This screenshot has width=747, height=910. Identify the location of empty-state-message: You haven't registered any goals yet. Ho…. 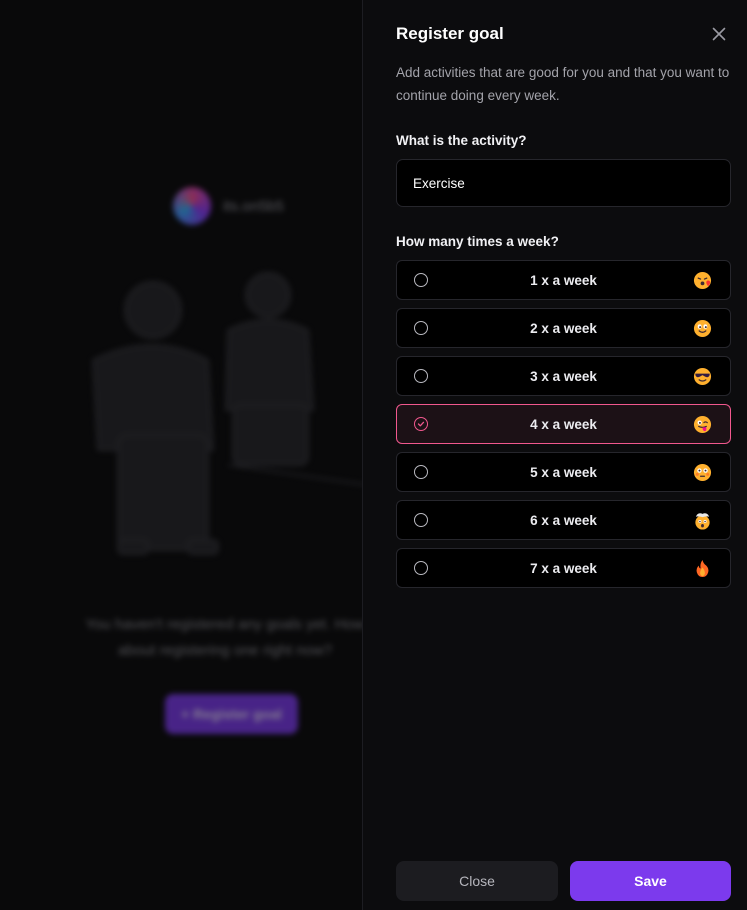
(223, 637).